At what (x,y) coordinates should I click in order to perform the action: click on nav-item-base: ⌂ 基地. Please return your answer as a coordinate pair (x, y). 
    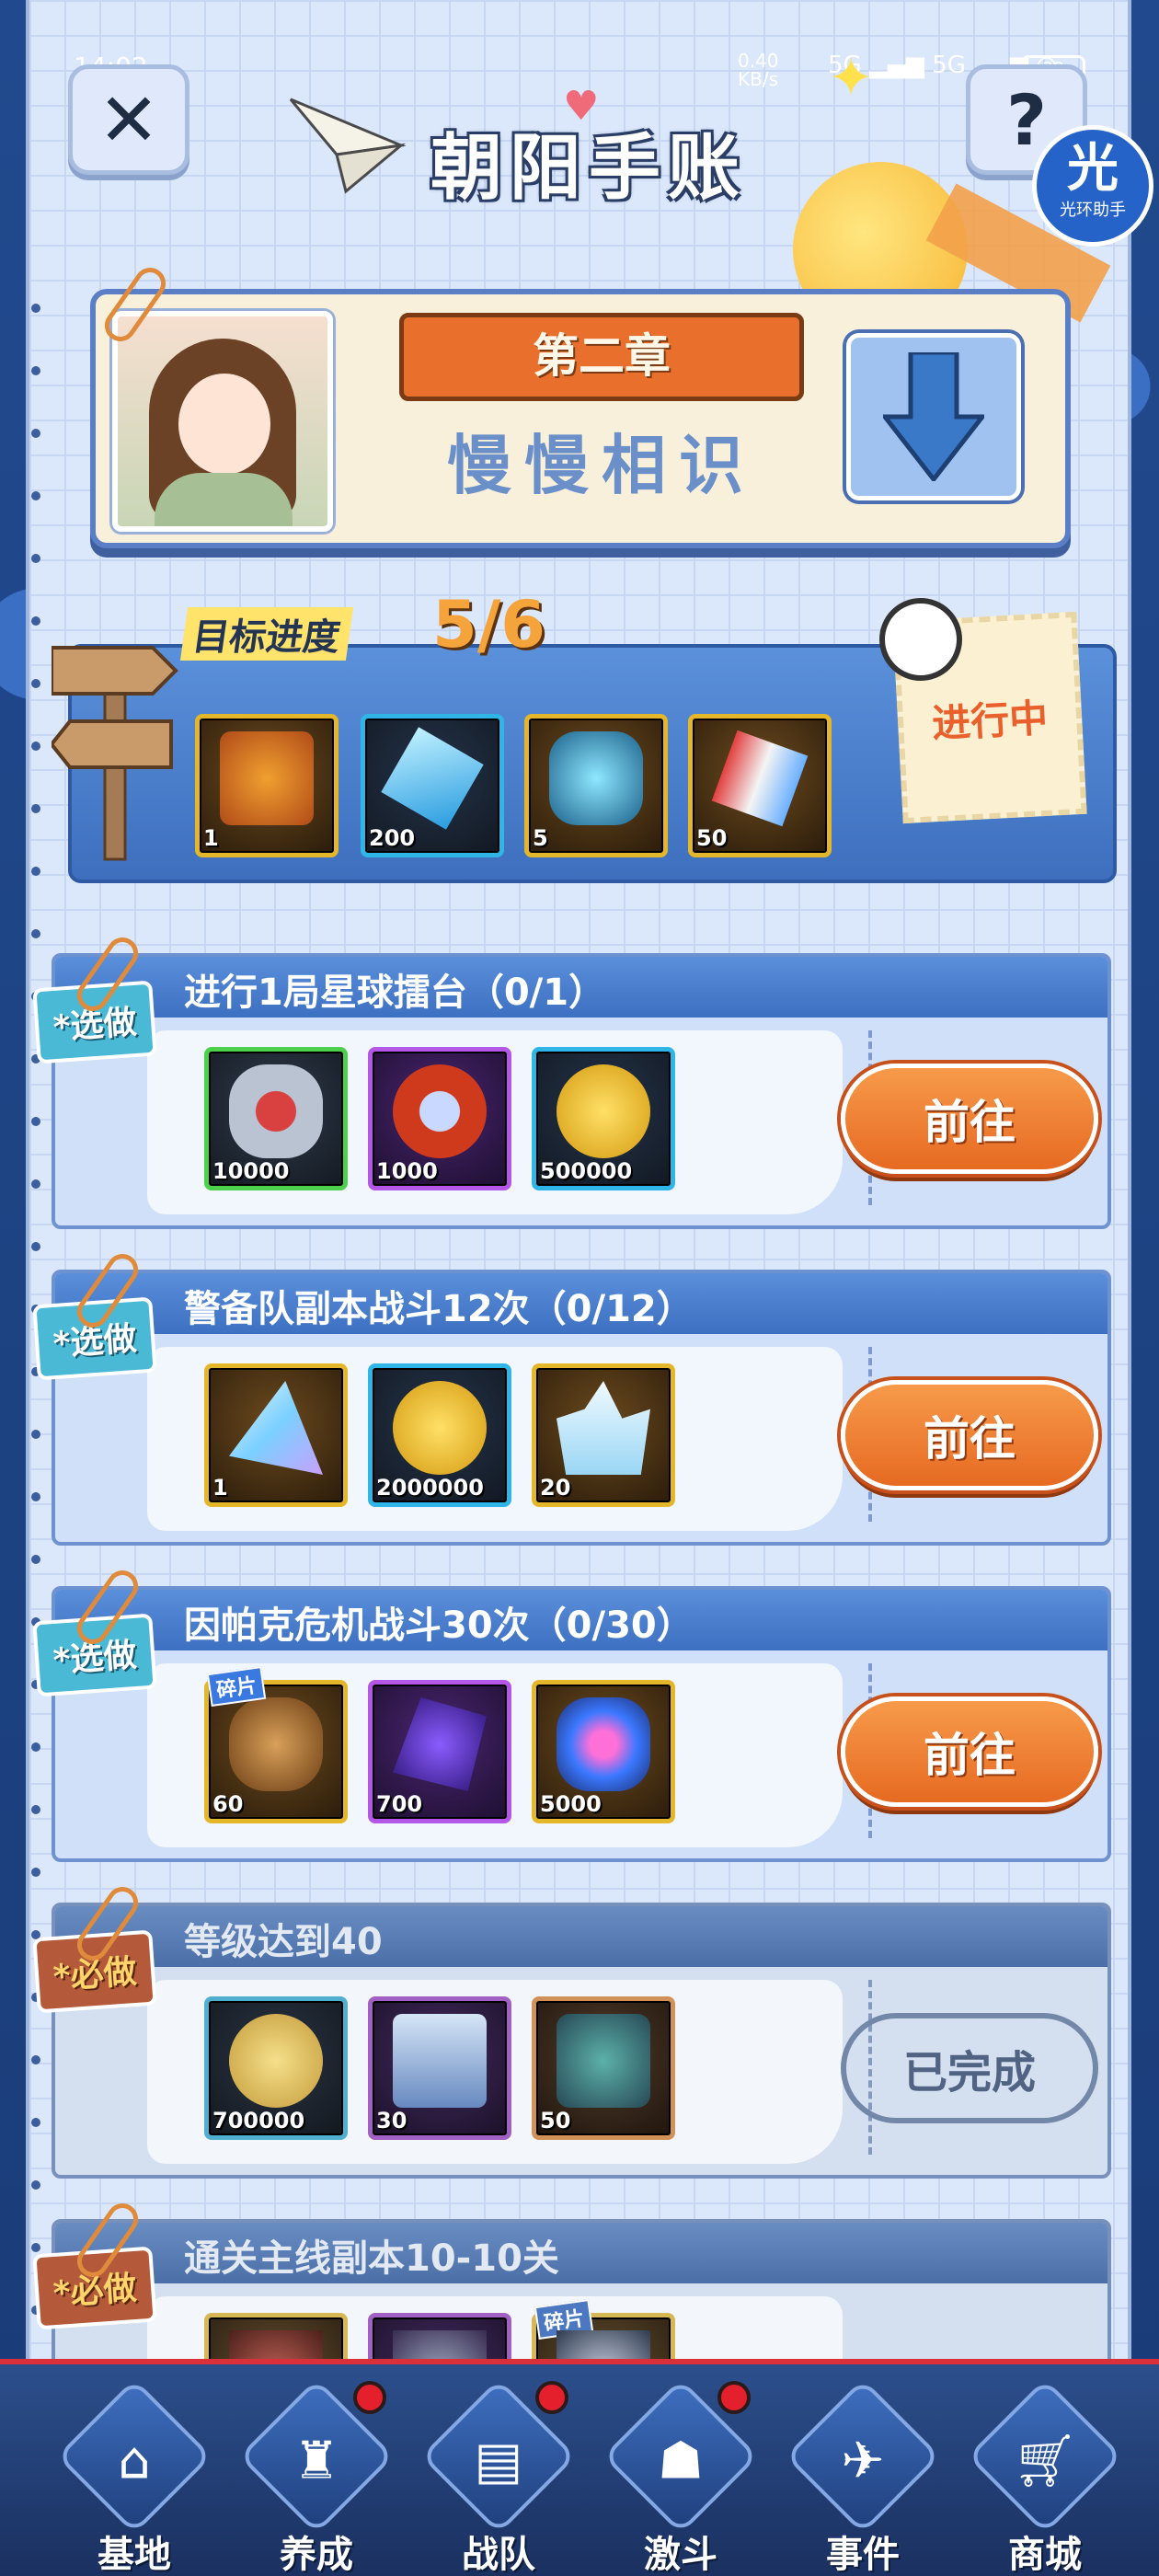
    Looking at the image, I should click on (134, 2477).